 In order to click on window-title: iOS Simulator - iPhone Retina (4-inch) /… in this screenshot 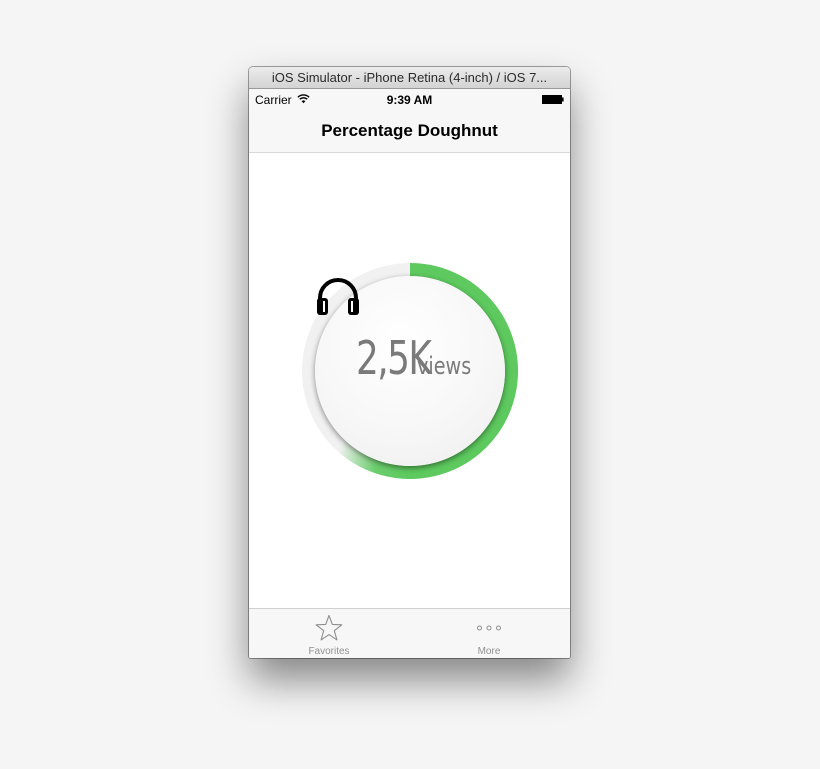, I will do `click(409, 77)`.